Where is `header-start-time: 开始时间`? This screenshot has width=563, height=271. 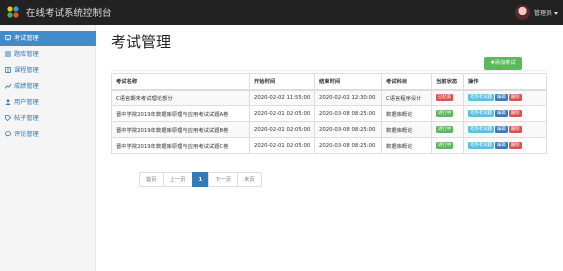
header-start-time: 开始时间 is located at coordinates (282, 82).